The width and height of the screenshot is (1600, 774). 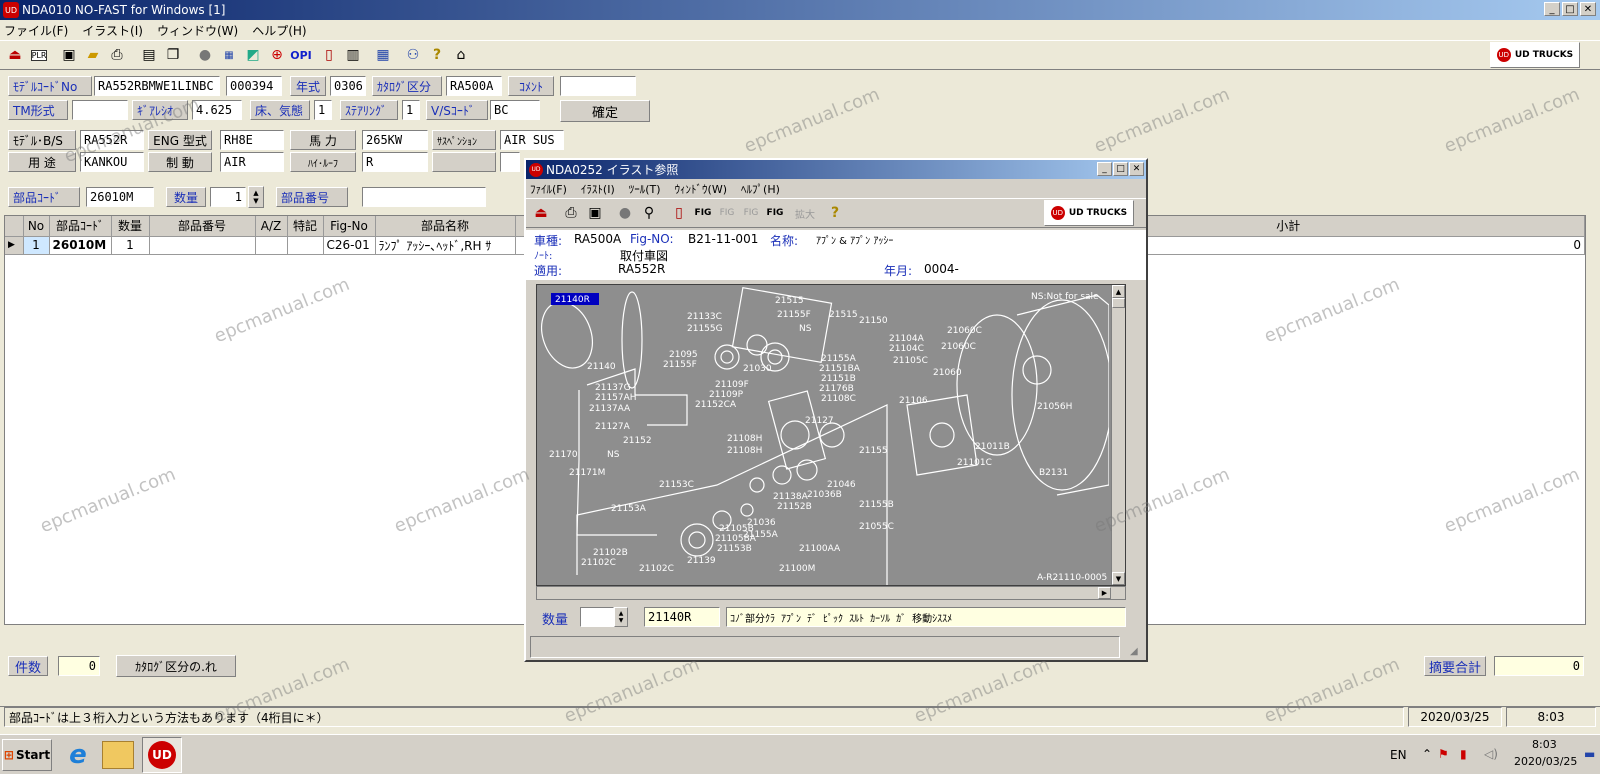 I want to click on part-callout: 21060C, so click(x=958, y=347).